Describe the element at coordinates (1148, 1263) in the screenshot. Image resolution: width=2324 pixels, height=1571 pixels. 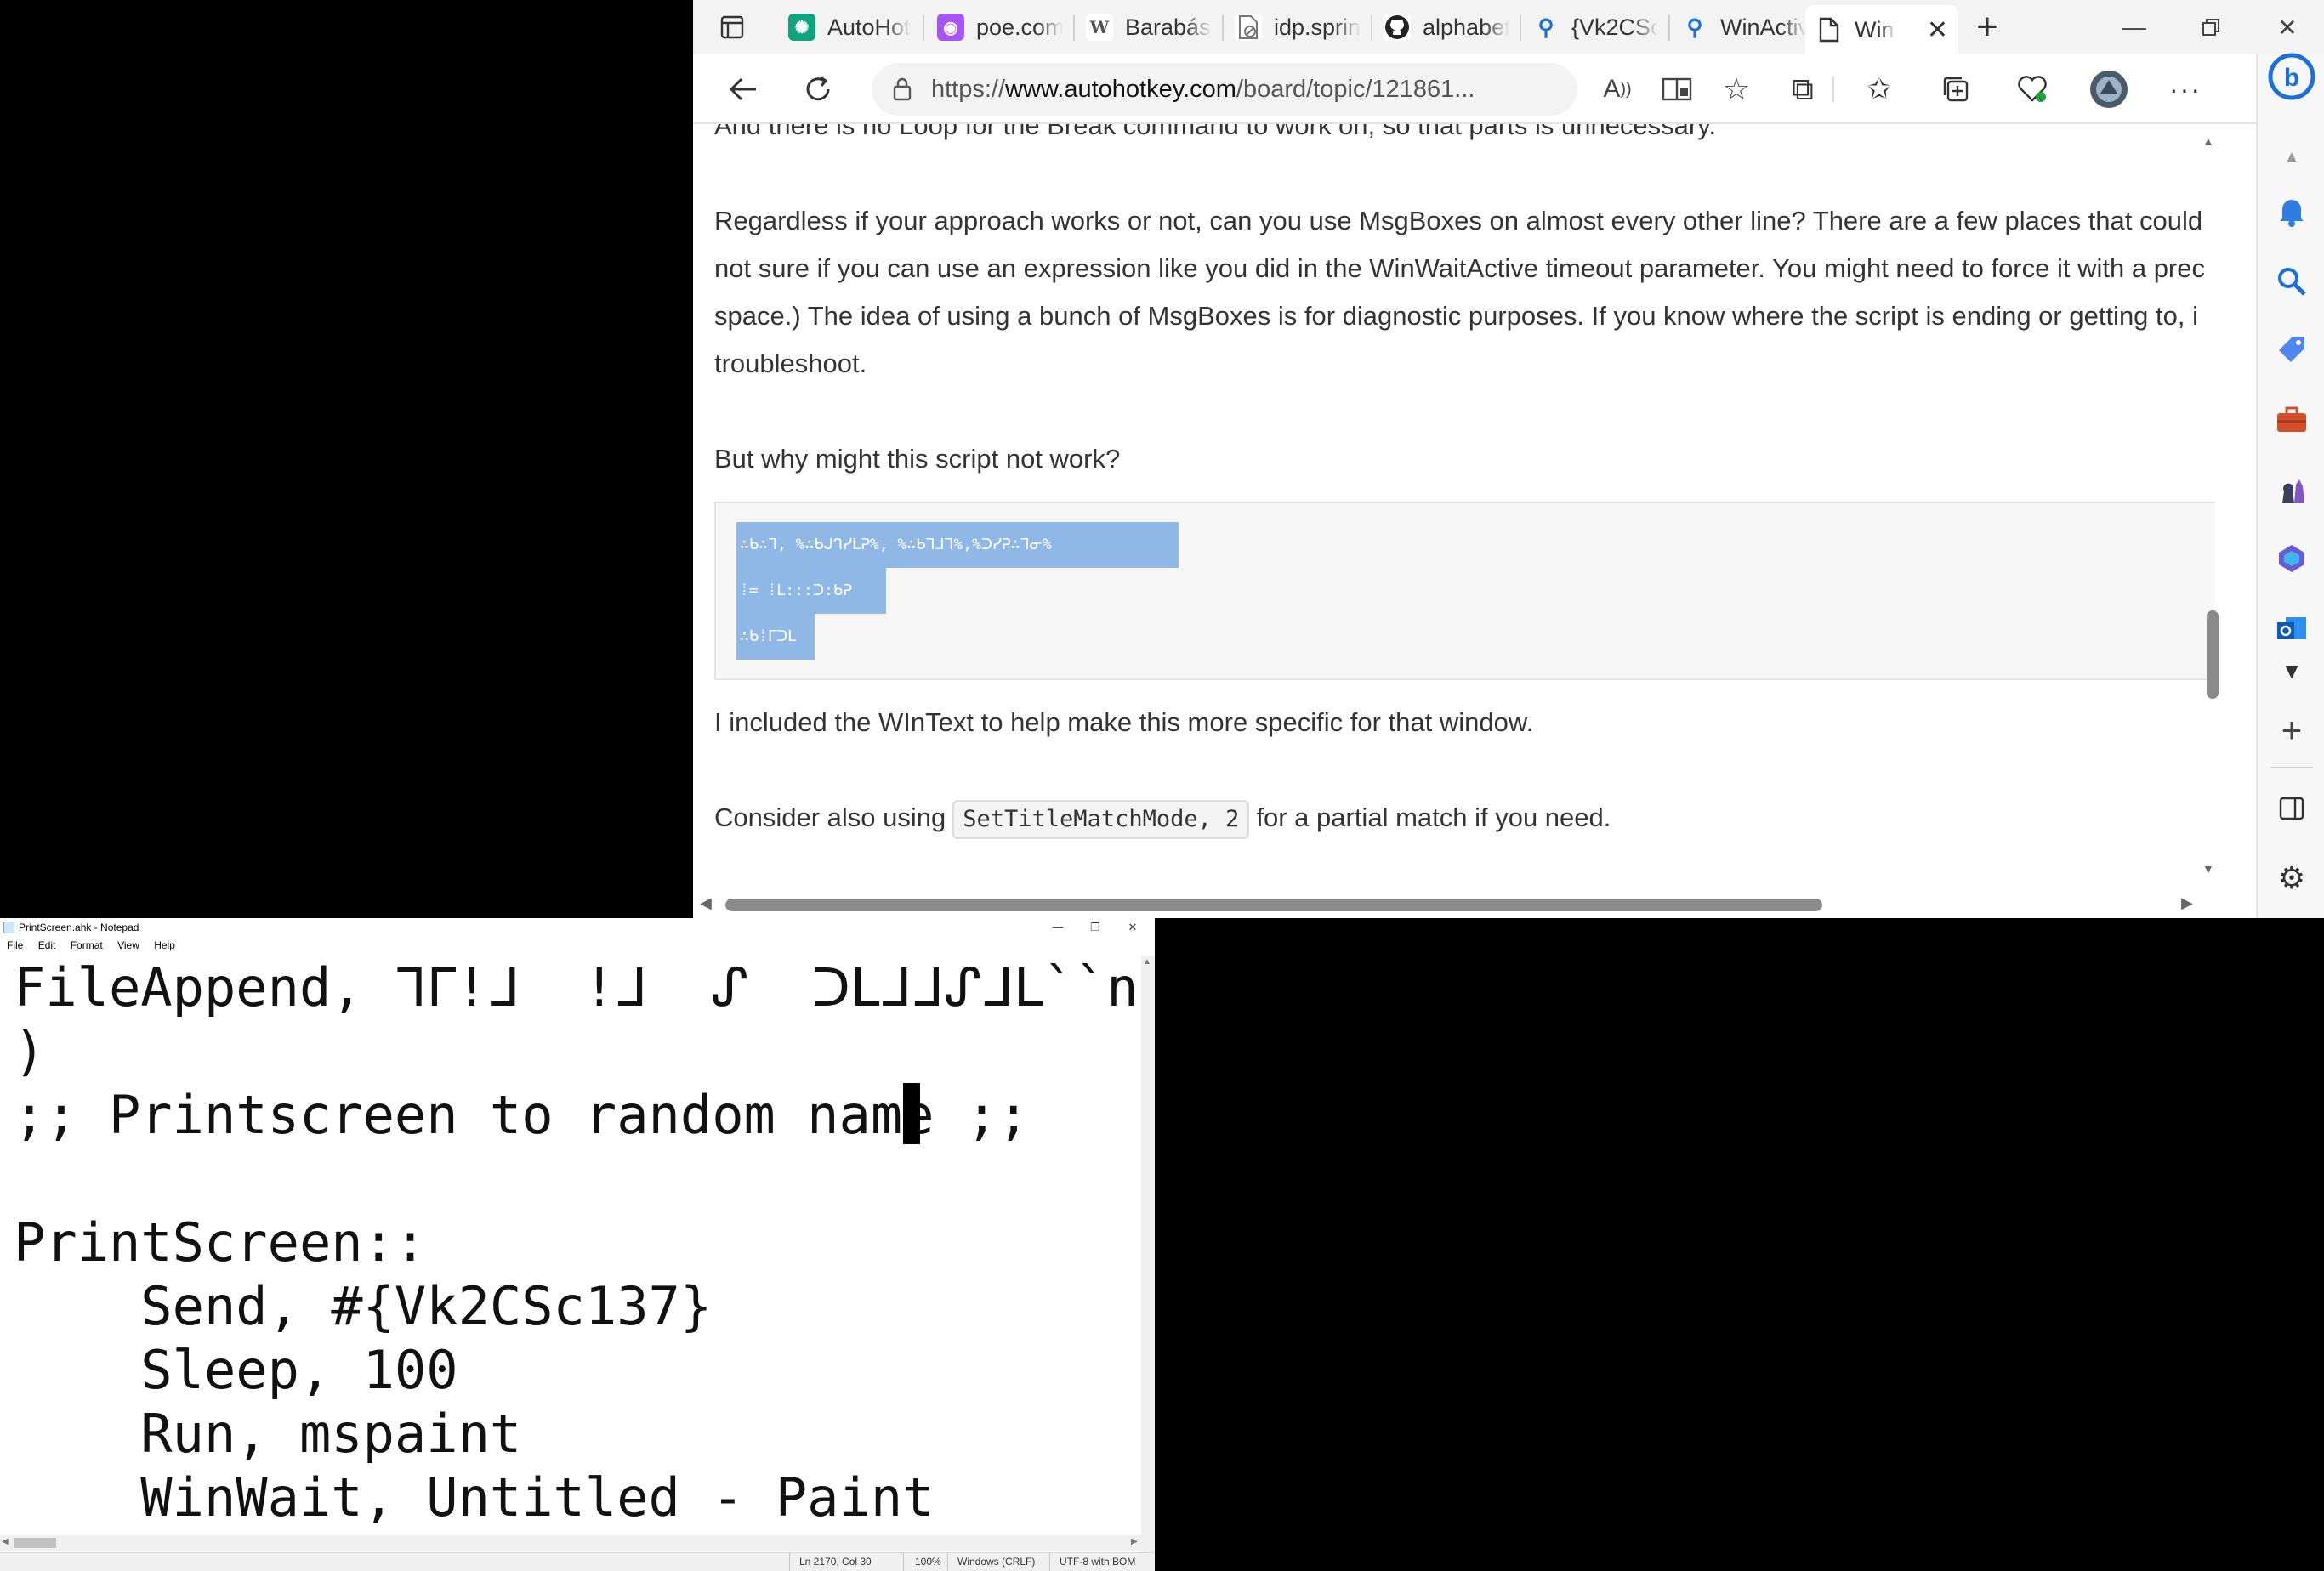
I see `notepad-vertical-scrollbar: ▲ ▼` at that location.